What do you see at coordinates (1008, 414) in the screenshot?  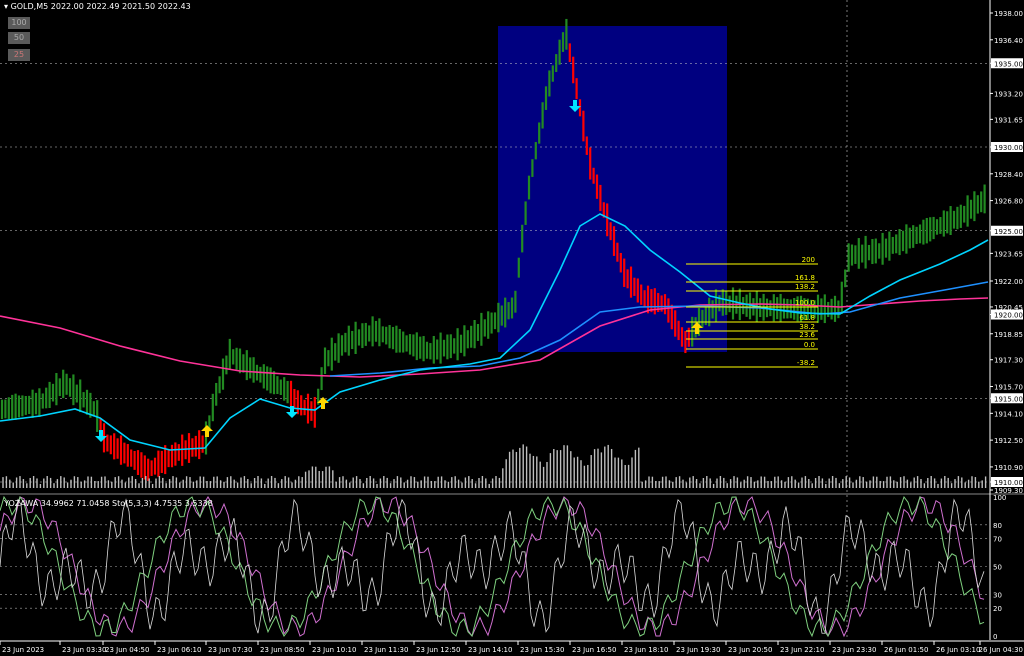 I see `price-axis-label: 1914.10` at bounding box center [1008, 414].